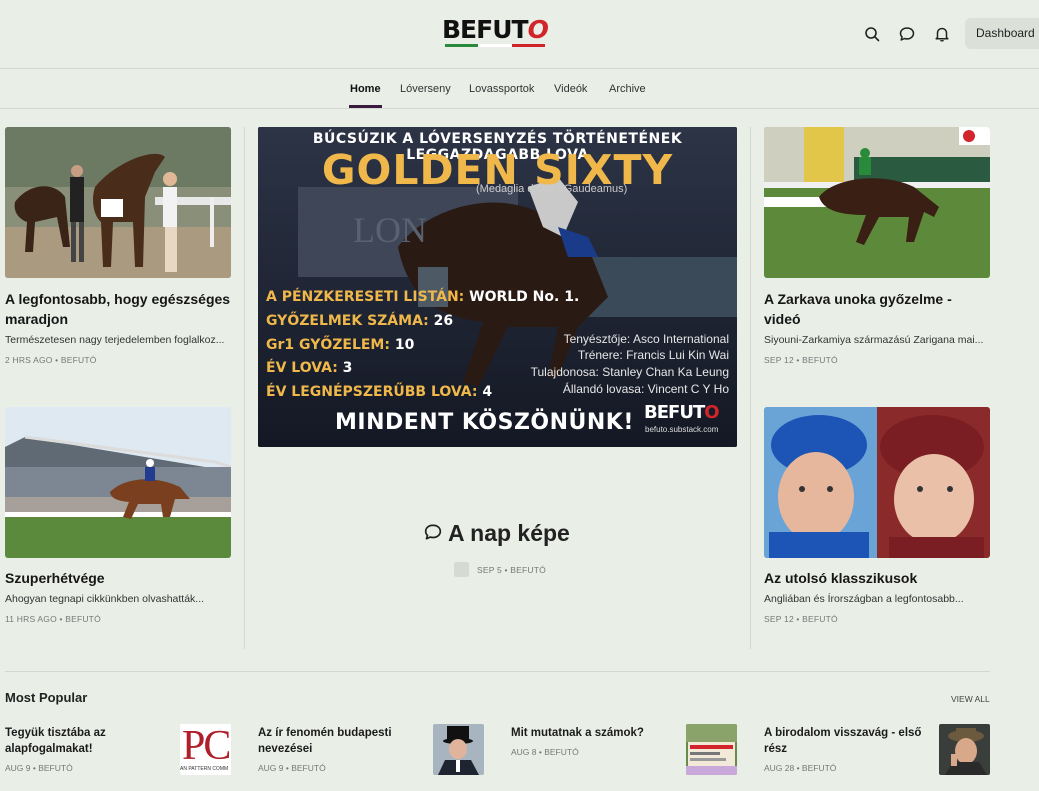 The height and width of the screenshot is (791, 1039). Describe the element at coordinates (46, 697) in the screenshot. I see `most-popular-heading: Most Popular` at that location.